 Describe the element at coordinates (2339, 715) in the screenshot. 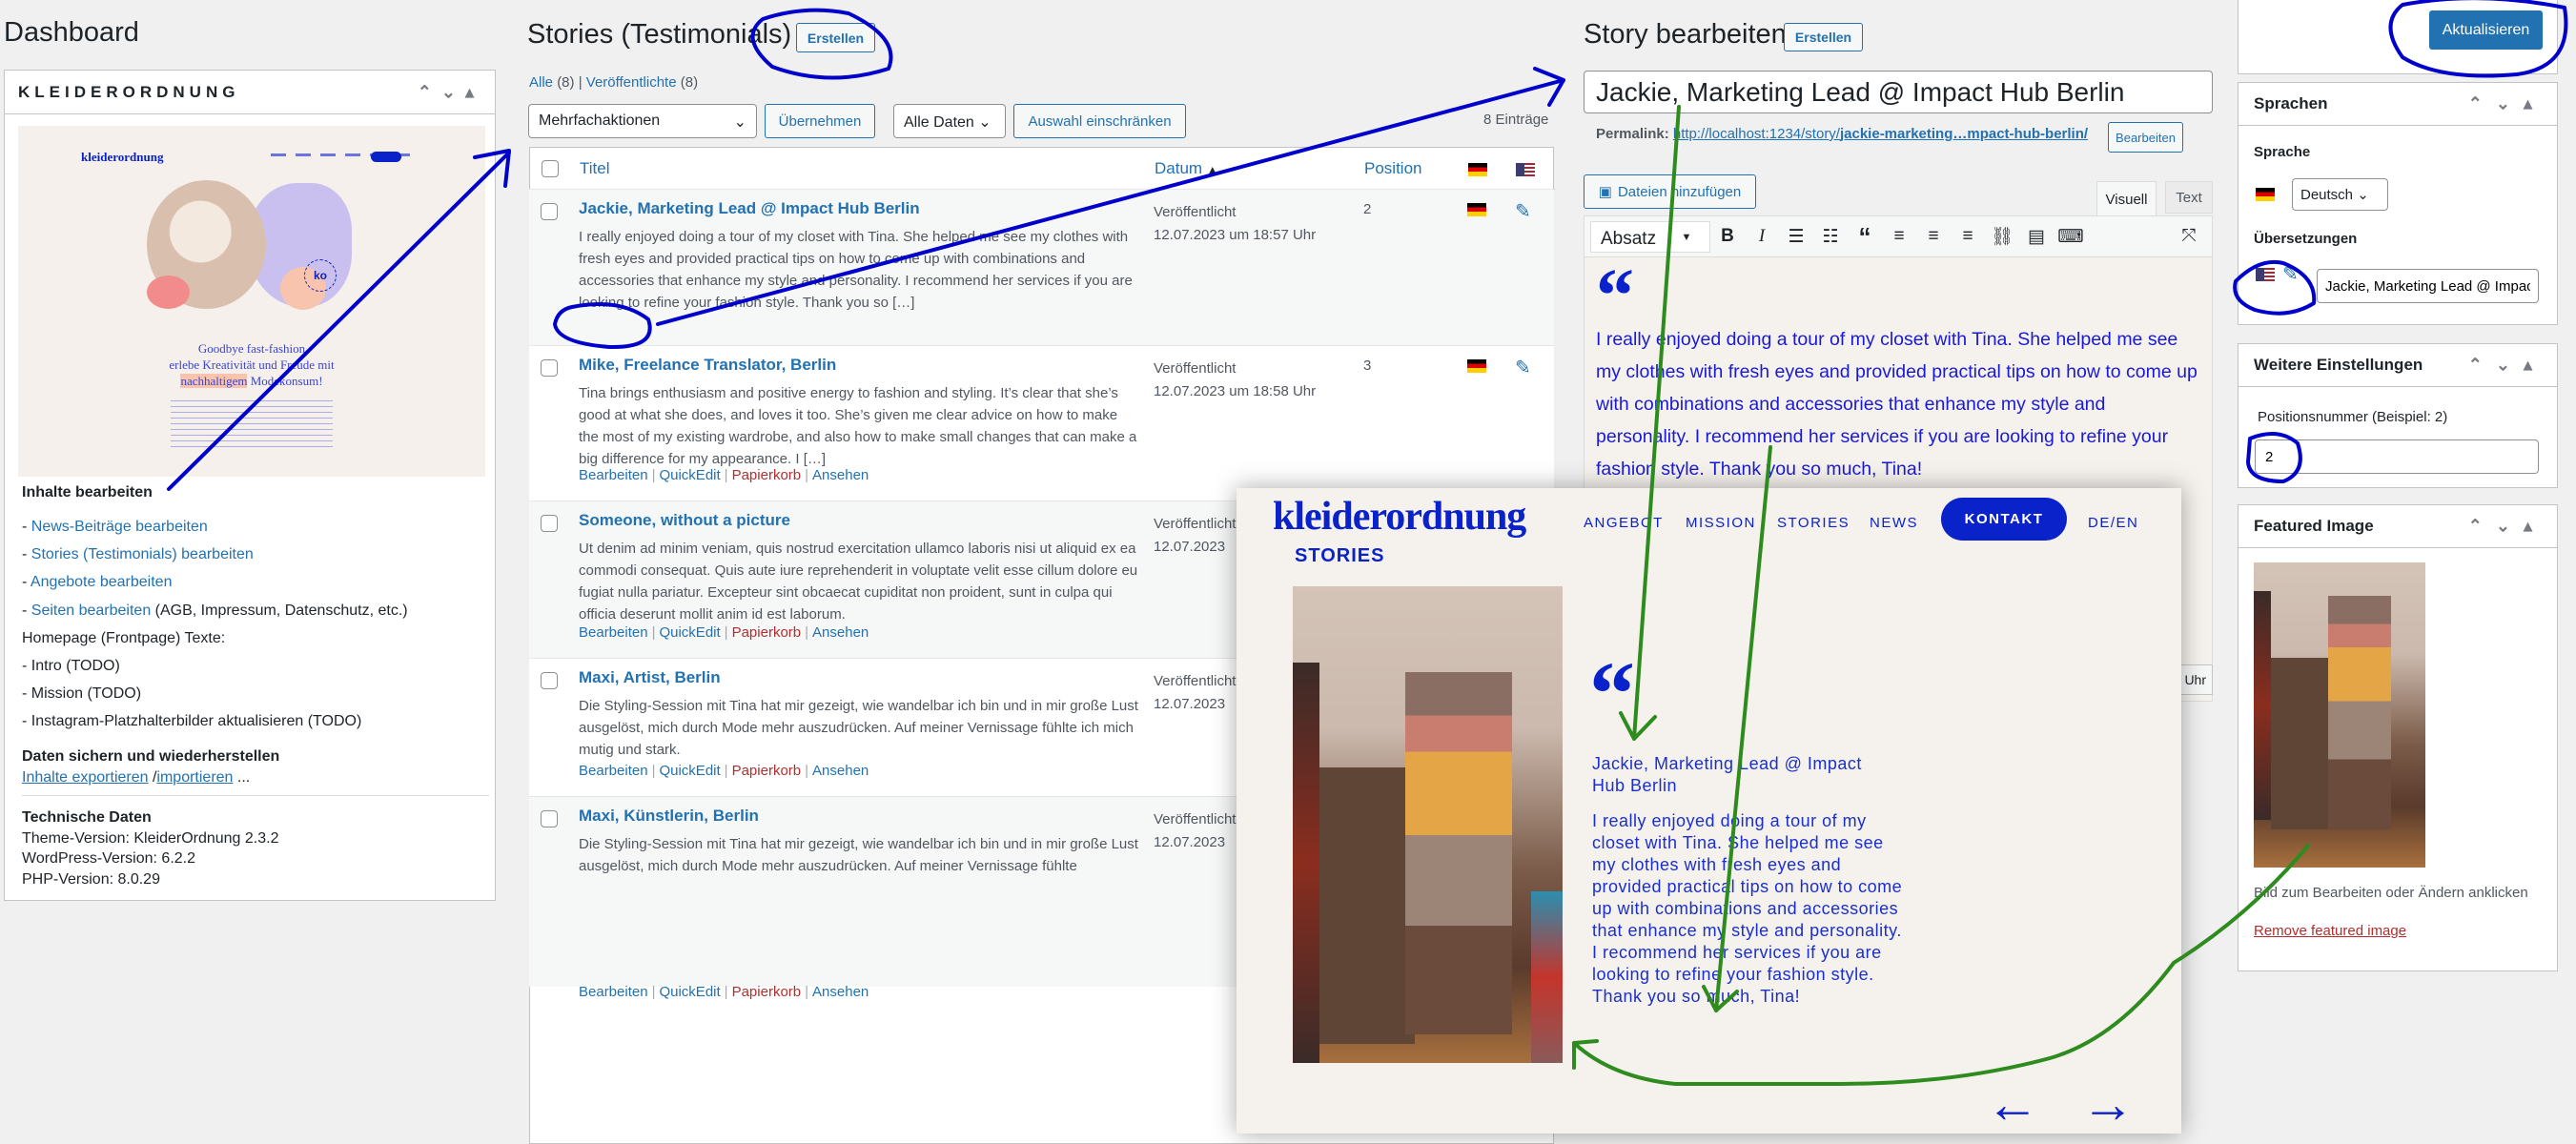

I see `featured-image` at that location.